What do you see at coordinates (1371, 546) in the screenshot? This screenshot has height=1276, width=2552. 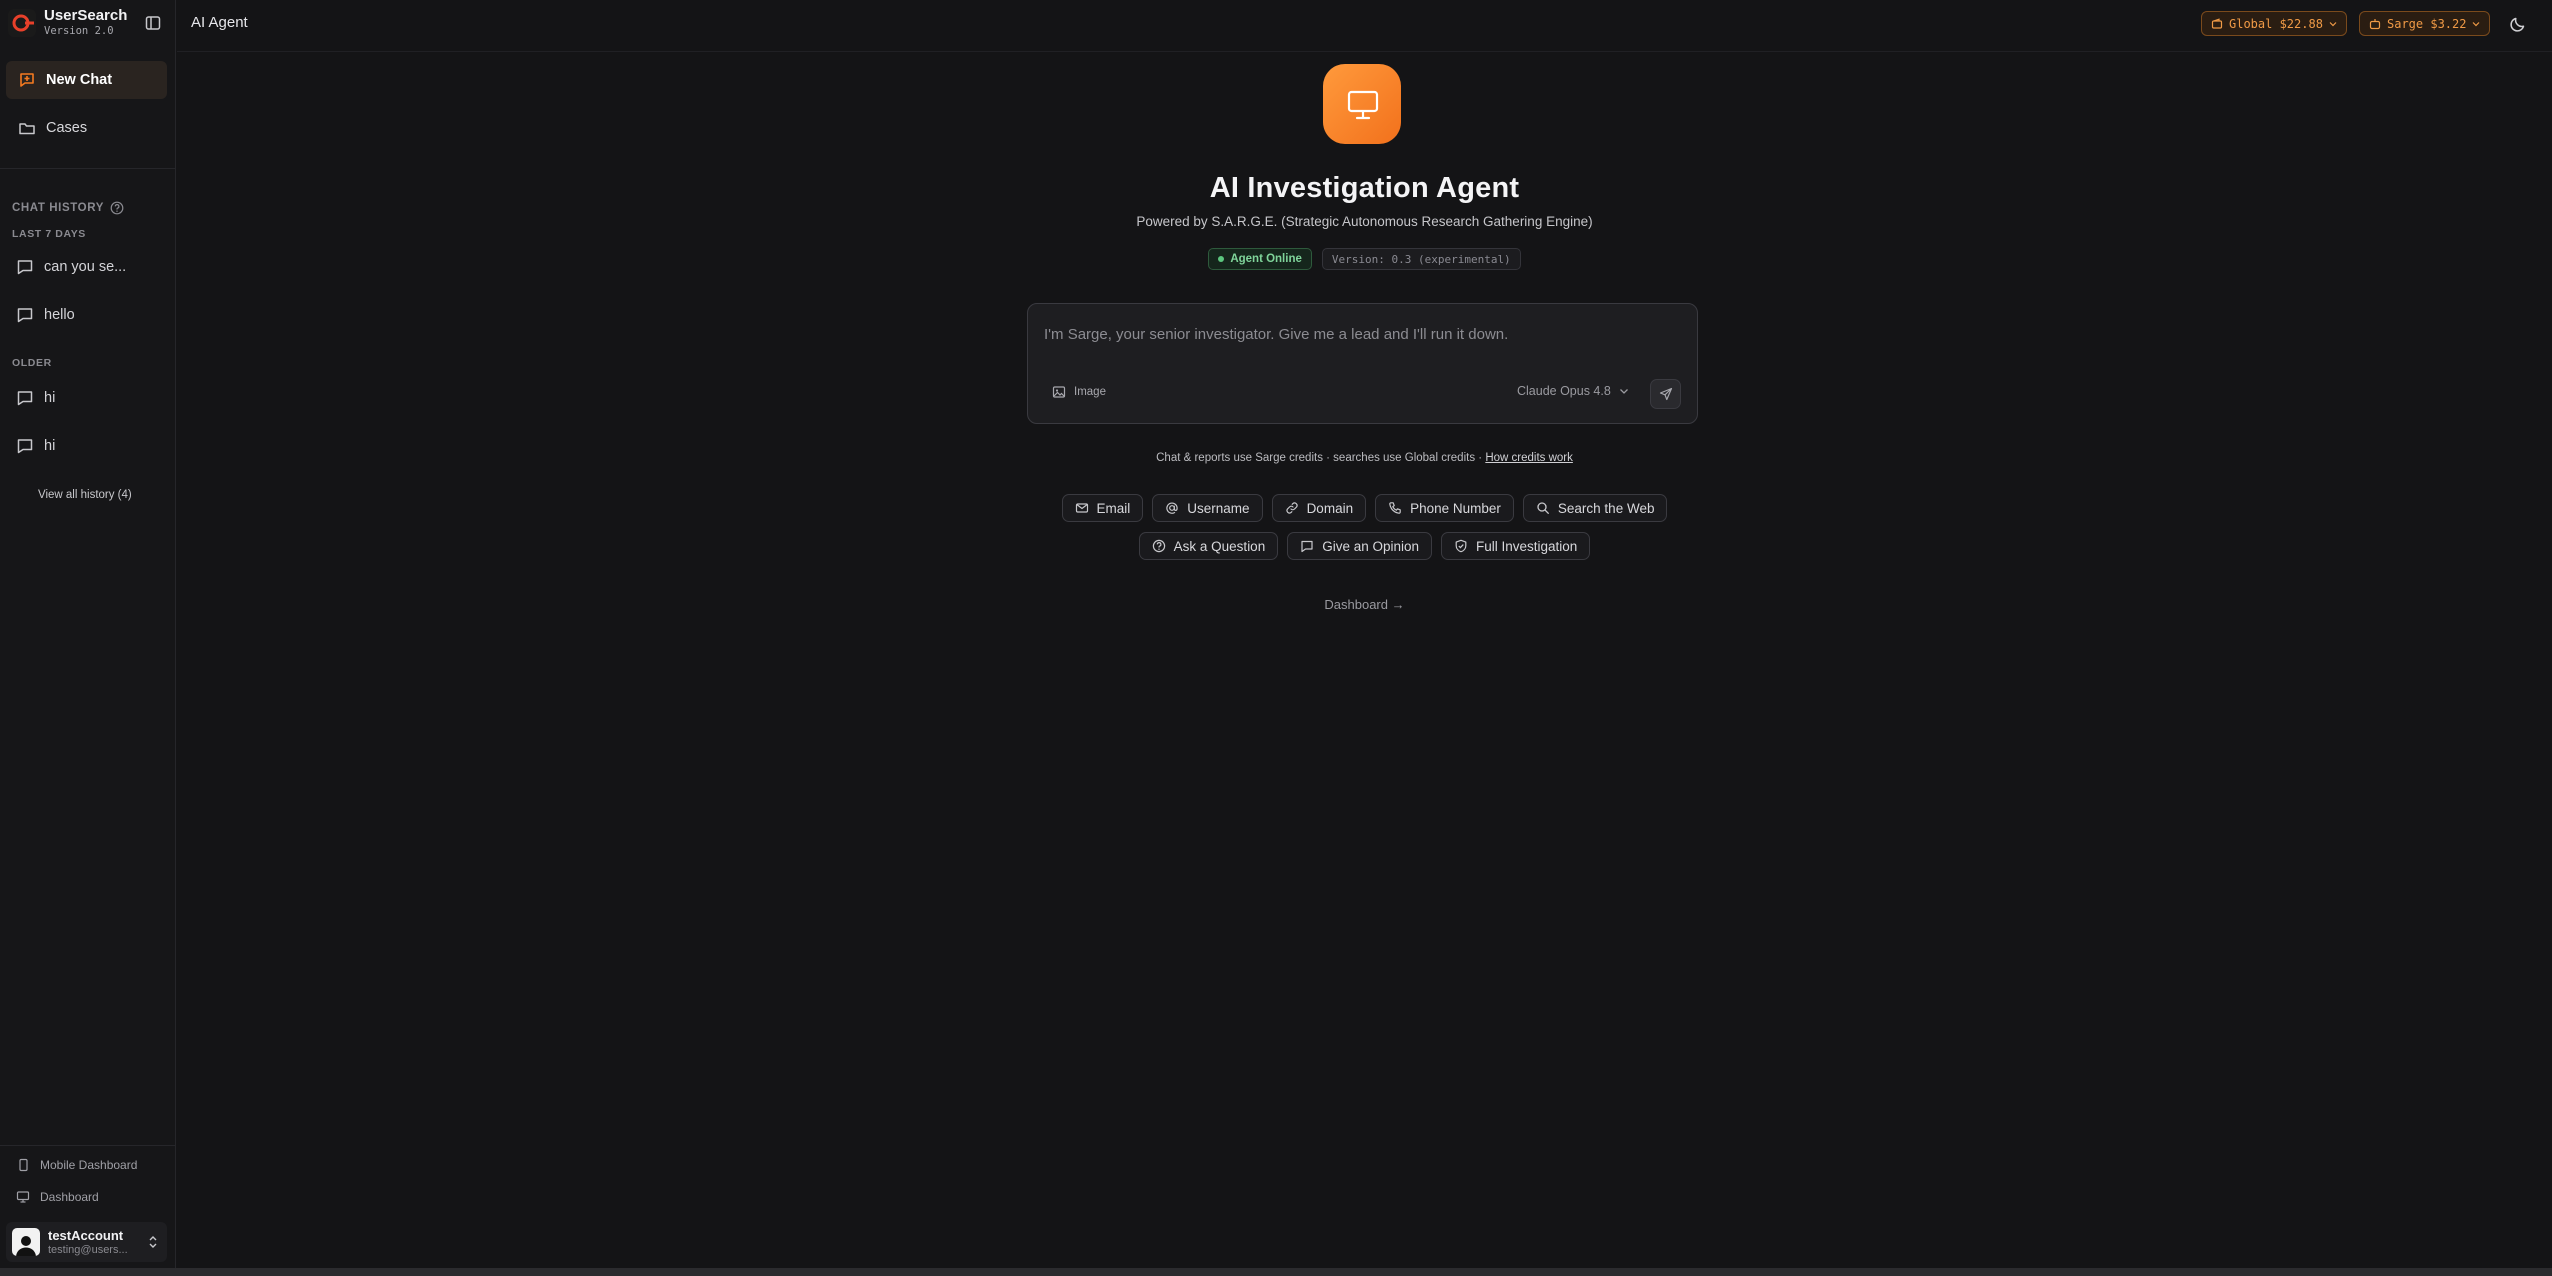 I see `chip-label: Give an Opinion` at bounding box center [1371, 546].